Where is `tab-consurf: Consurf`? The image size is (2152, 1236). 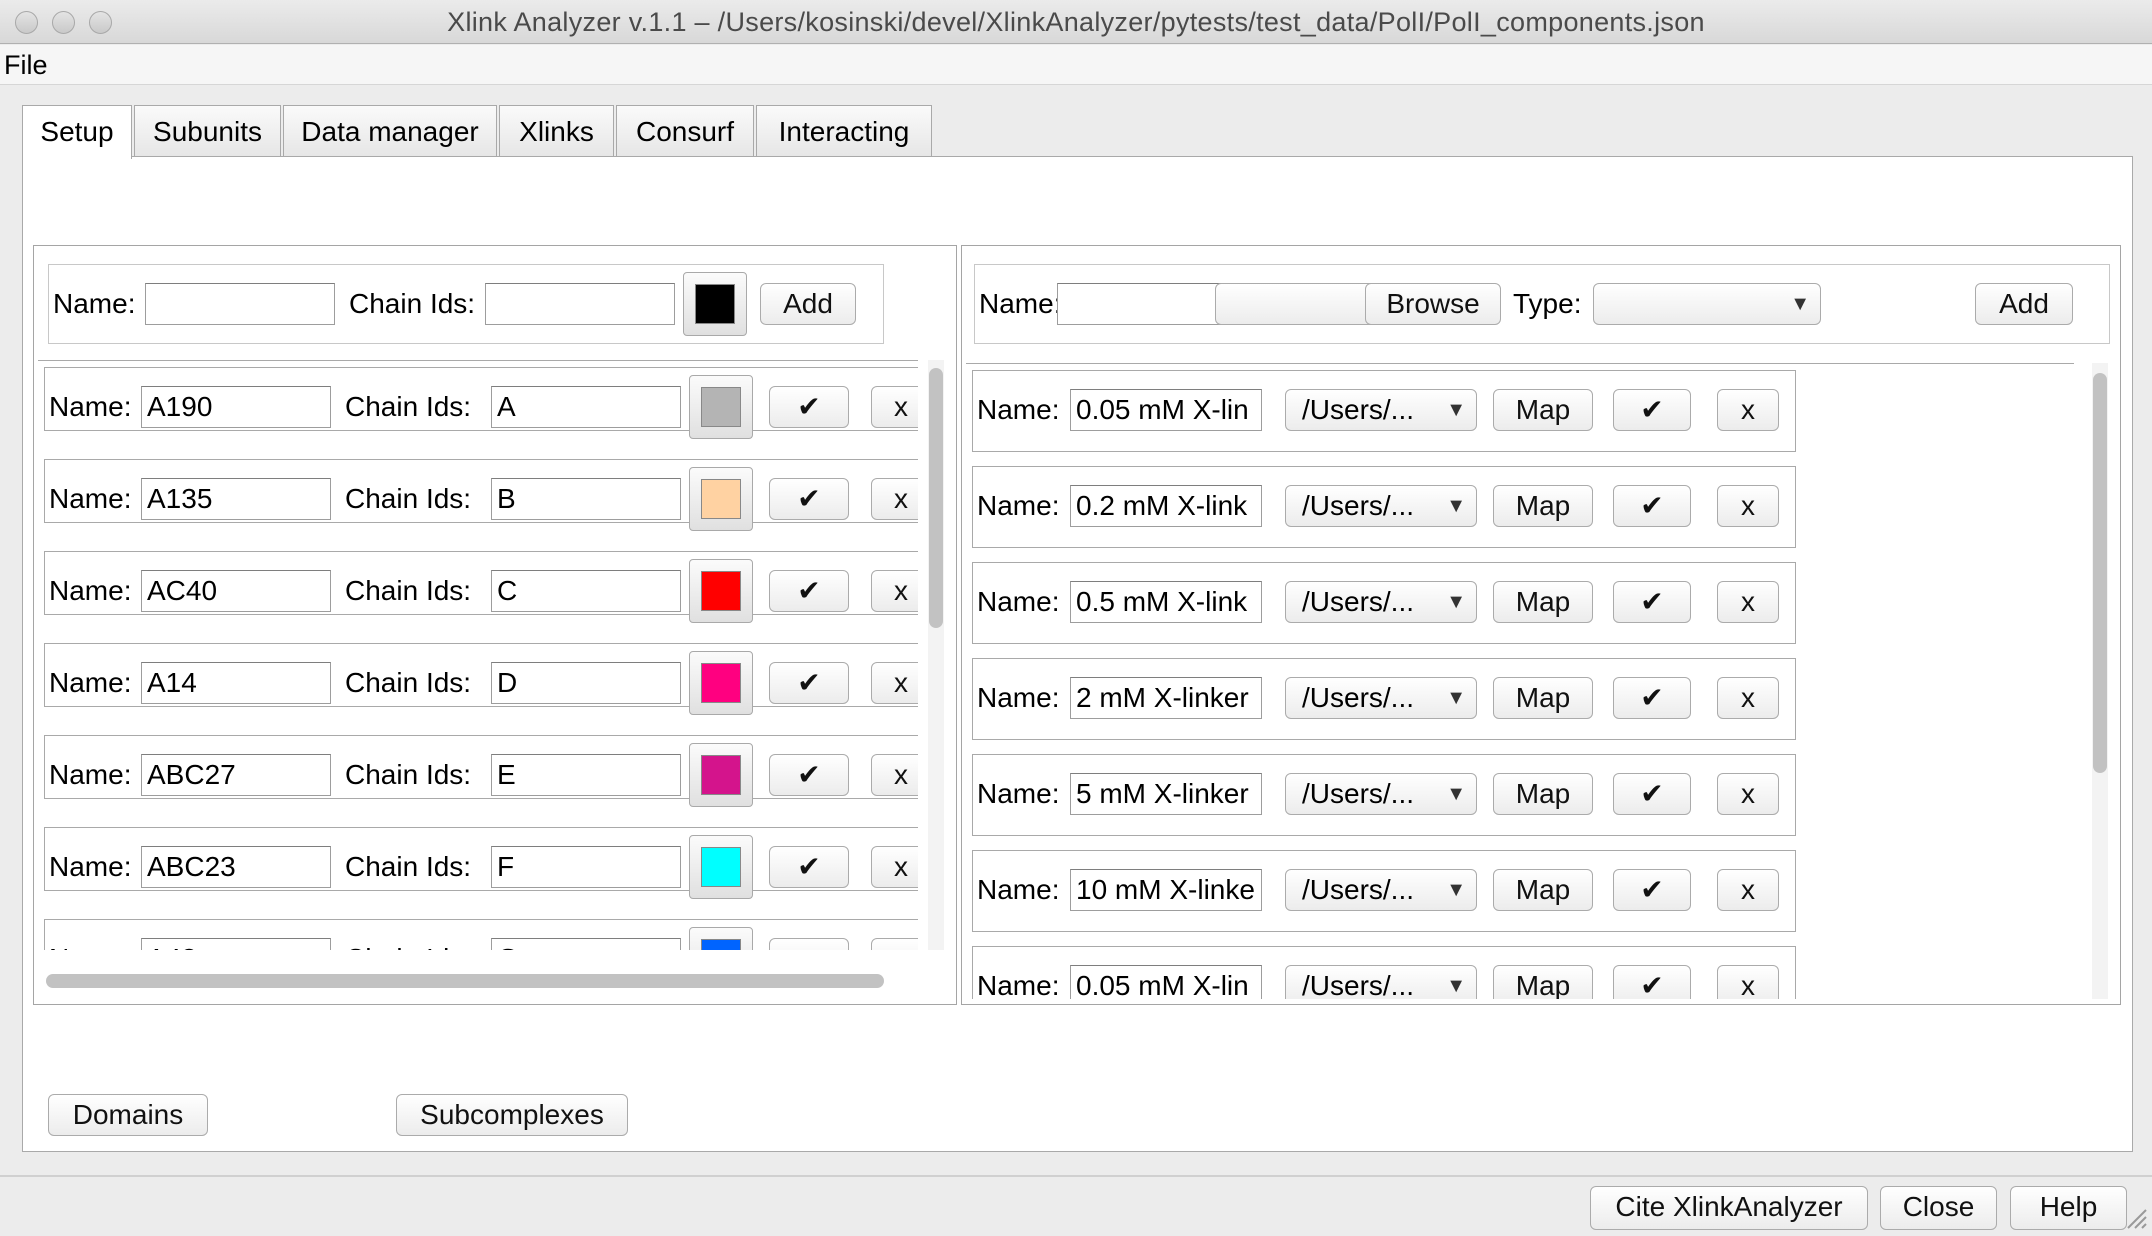
tab-consurf: Consurf is located at coordinates (685, 131).